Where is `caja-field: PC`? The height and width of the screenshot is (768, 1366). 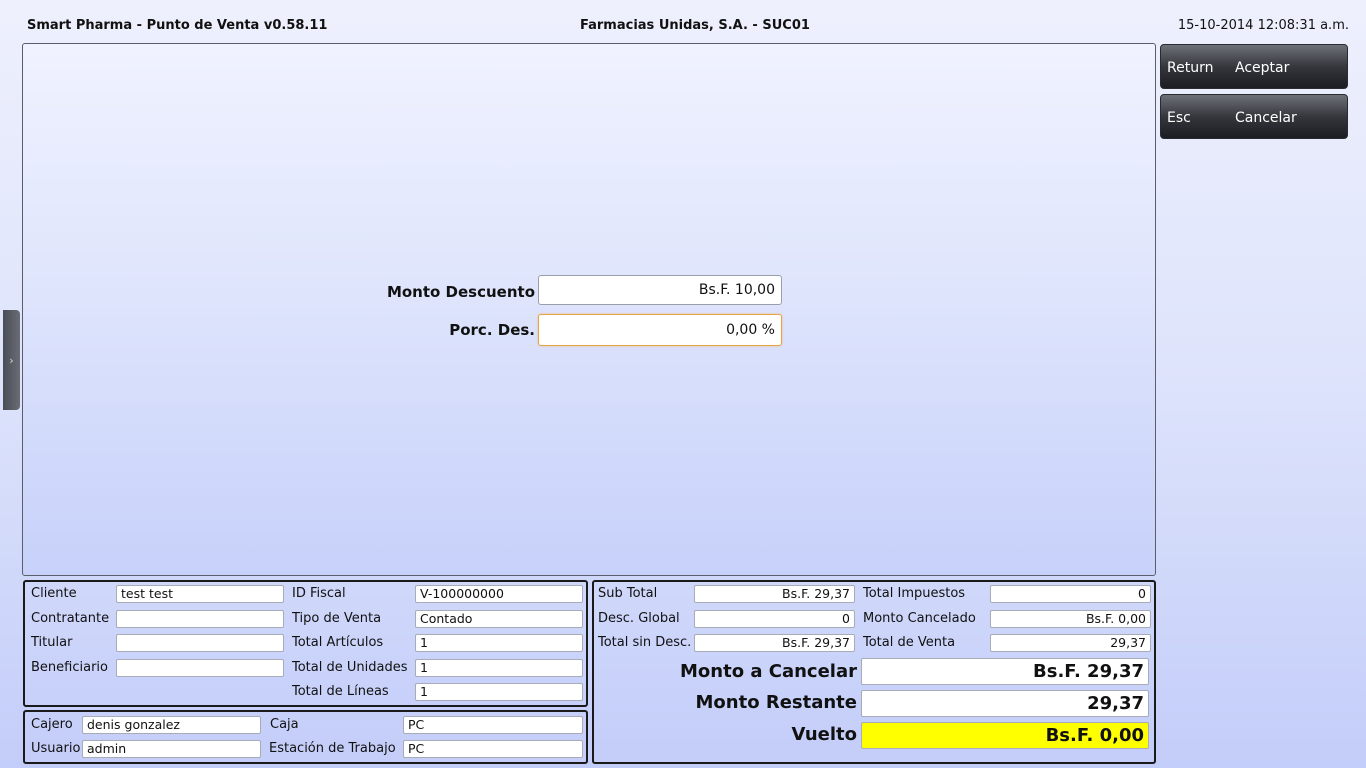
caja-field: PC is located at coordinates (493, 725).